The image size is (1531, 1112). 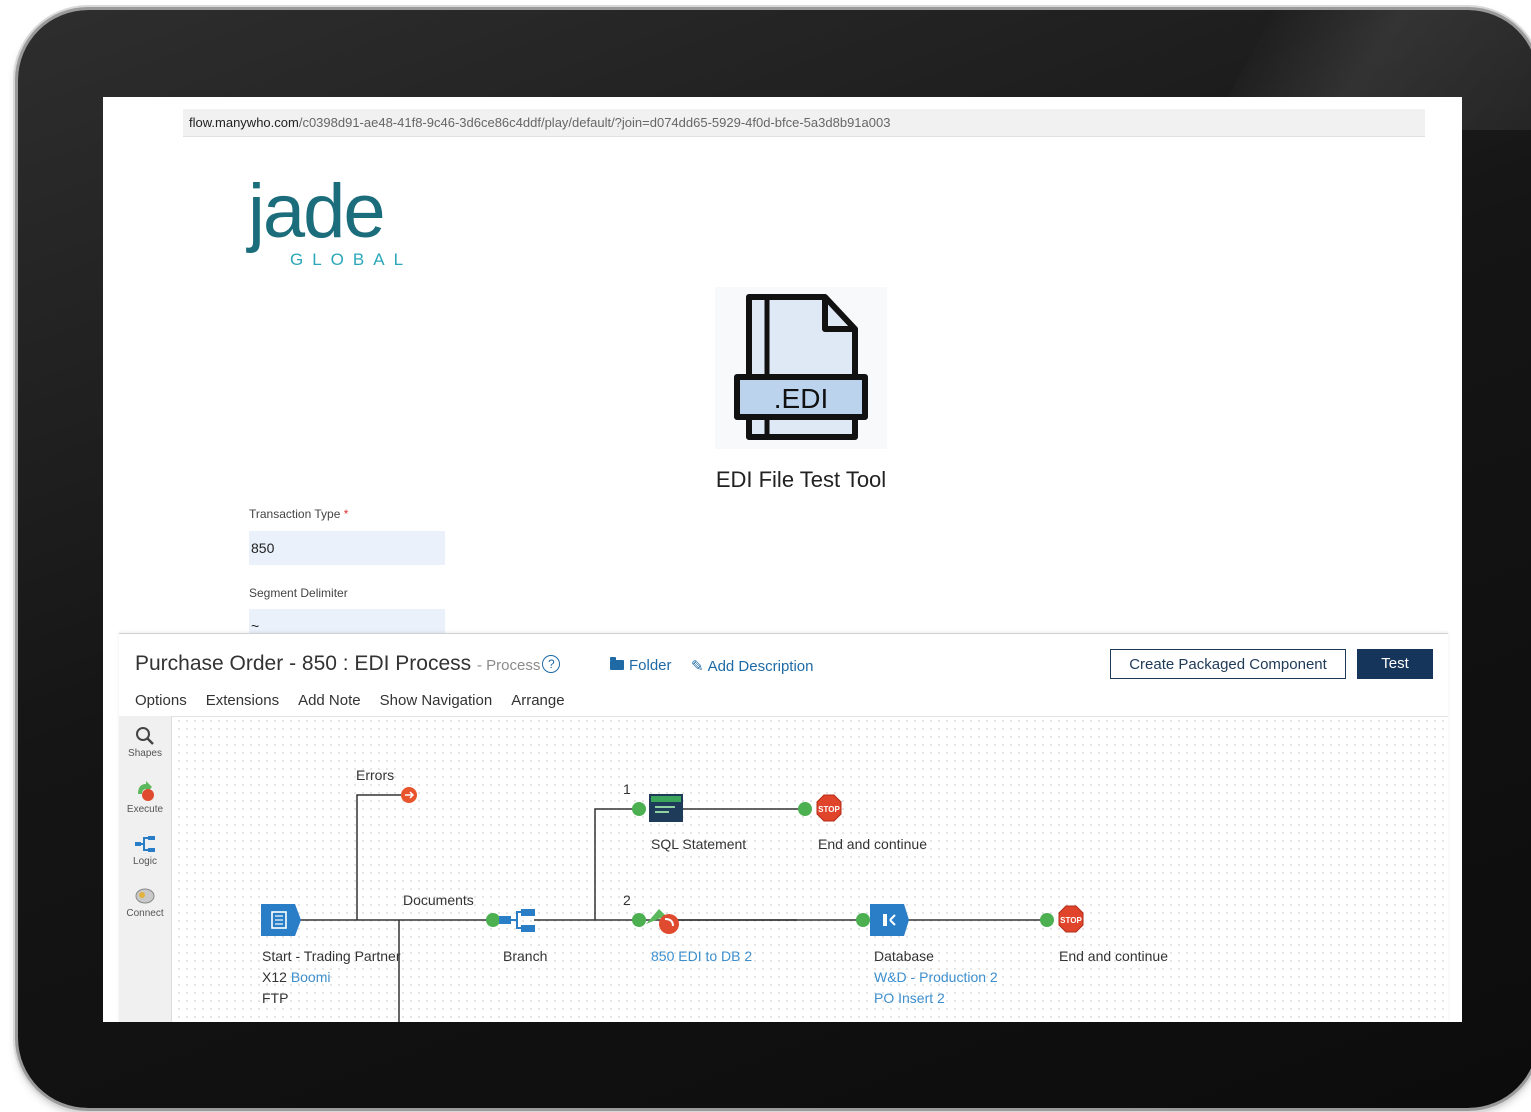 What do you see at coordinates (727, 857) in the screenshot?
I see `connector-dots` at bounding box center [727, 857].